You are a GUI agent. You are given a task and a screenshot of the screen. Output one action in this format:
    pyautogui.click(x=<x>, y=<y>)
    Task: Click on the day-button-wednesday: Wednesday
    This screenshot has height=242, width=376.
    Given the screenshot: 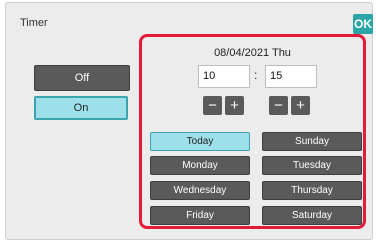 What is the action you would take?
    pyautogui.click(x=200, y=190)
    